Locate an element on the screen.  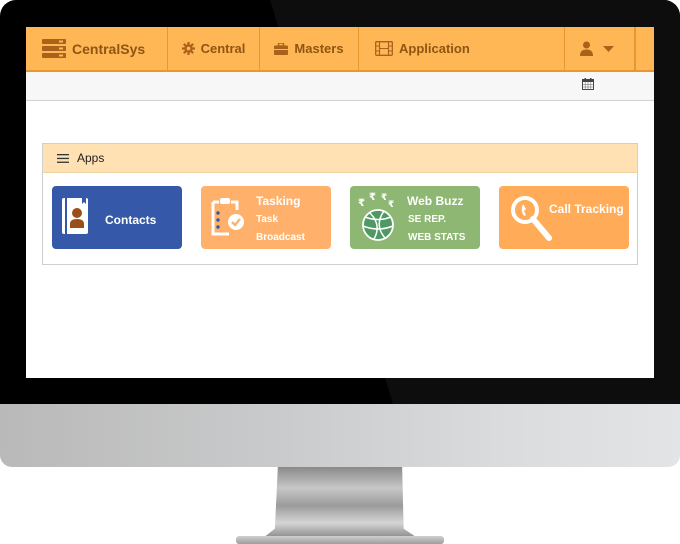
nav-central-label: Central is located at coordinates (223, 48).